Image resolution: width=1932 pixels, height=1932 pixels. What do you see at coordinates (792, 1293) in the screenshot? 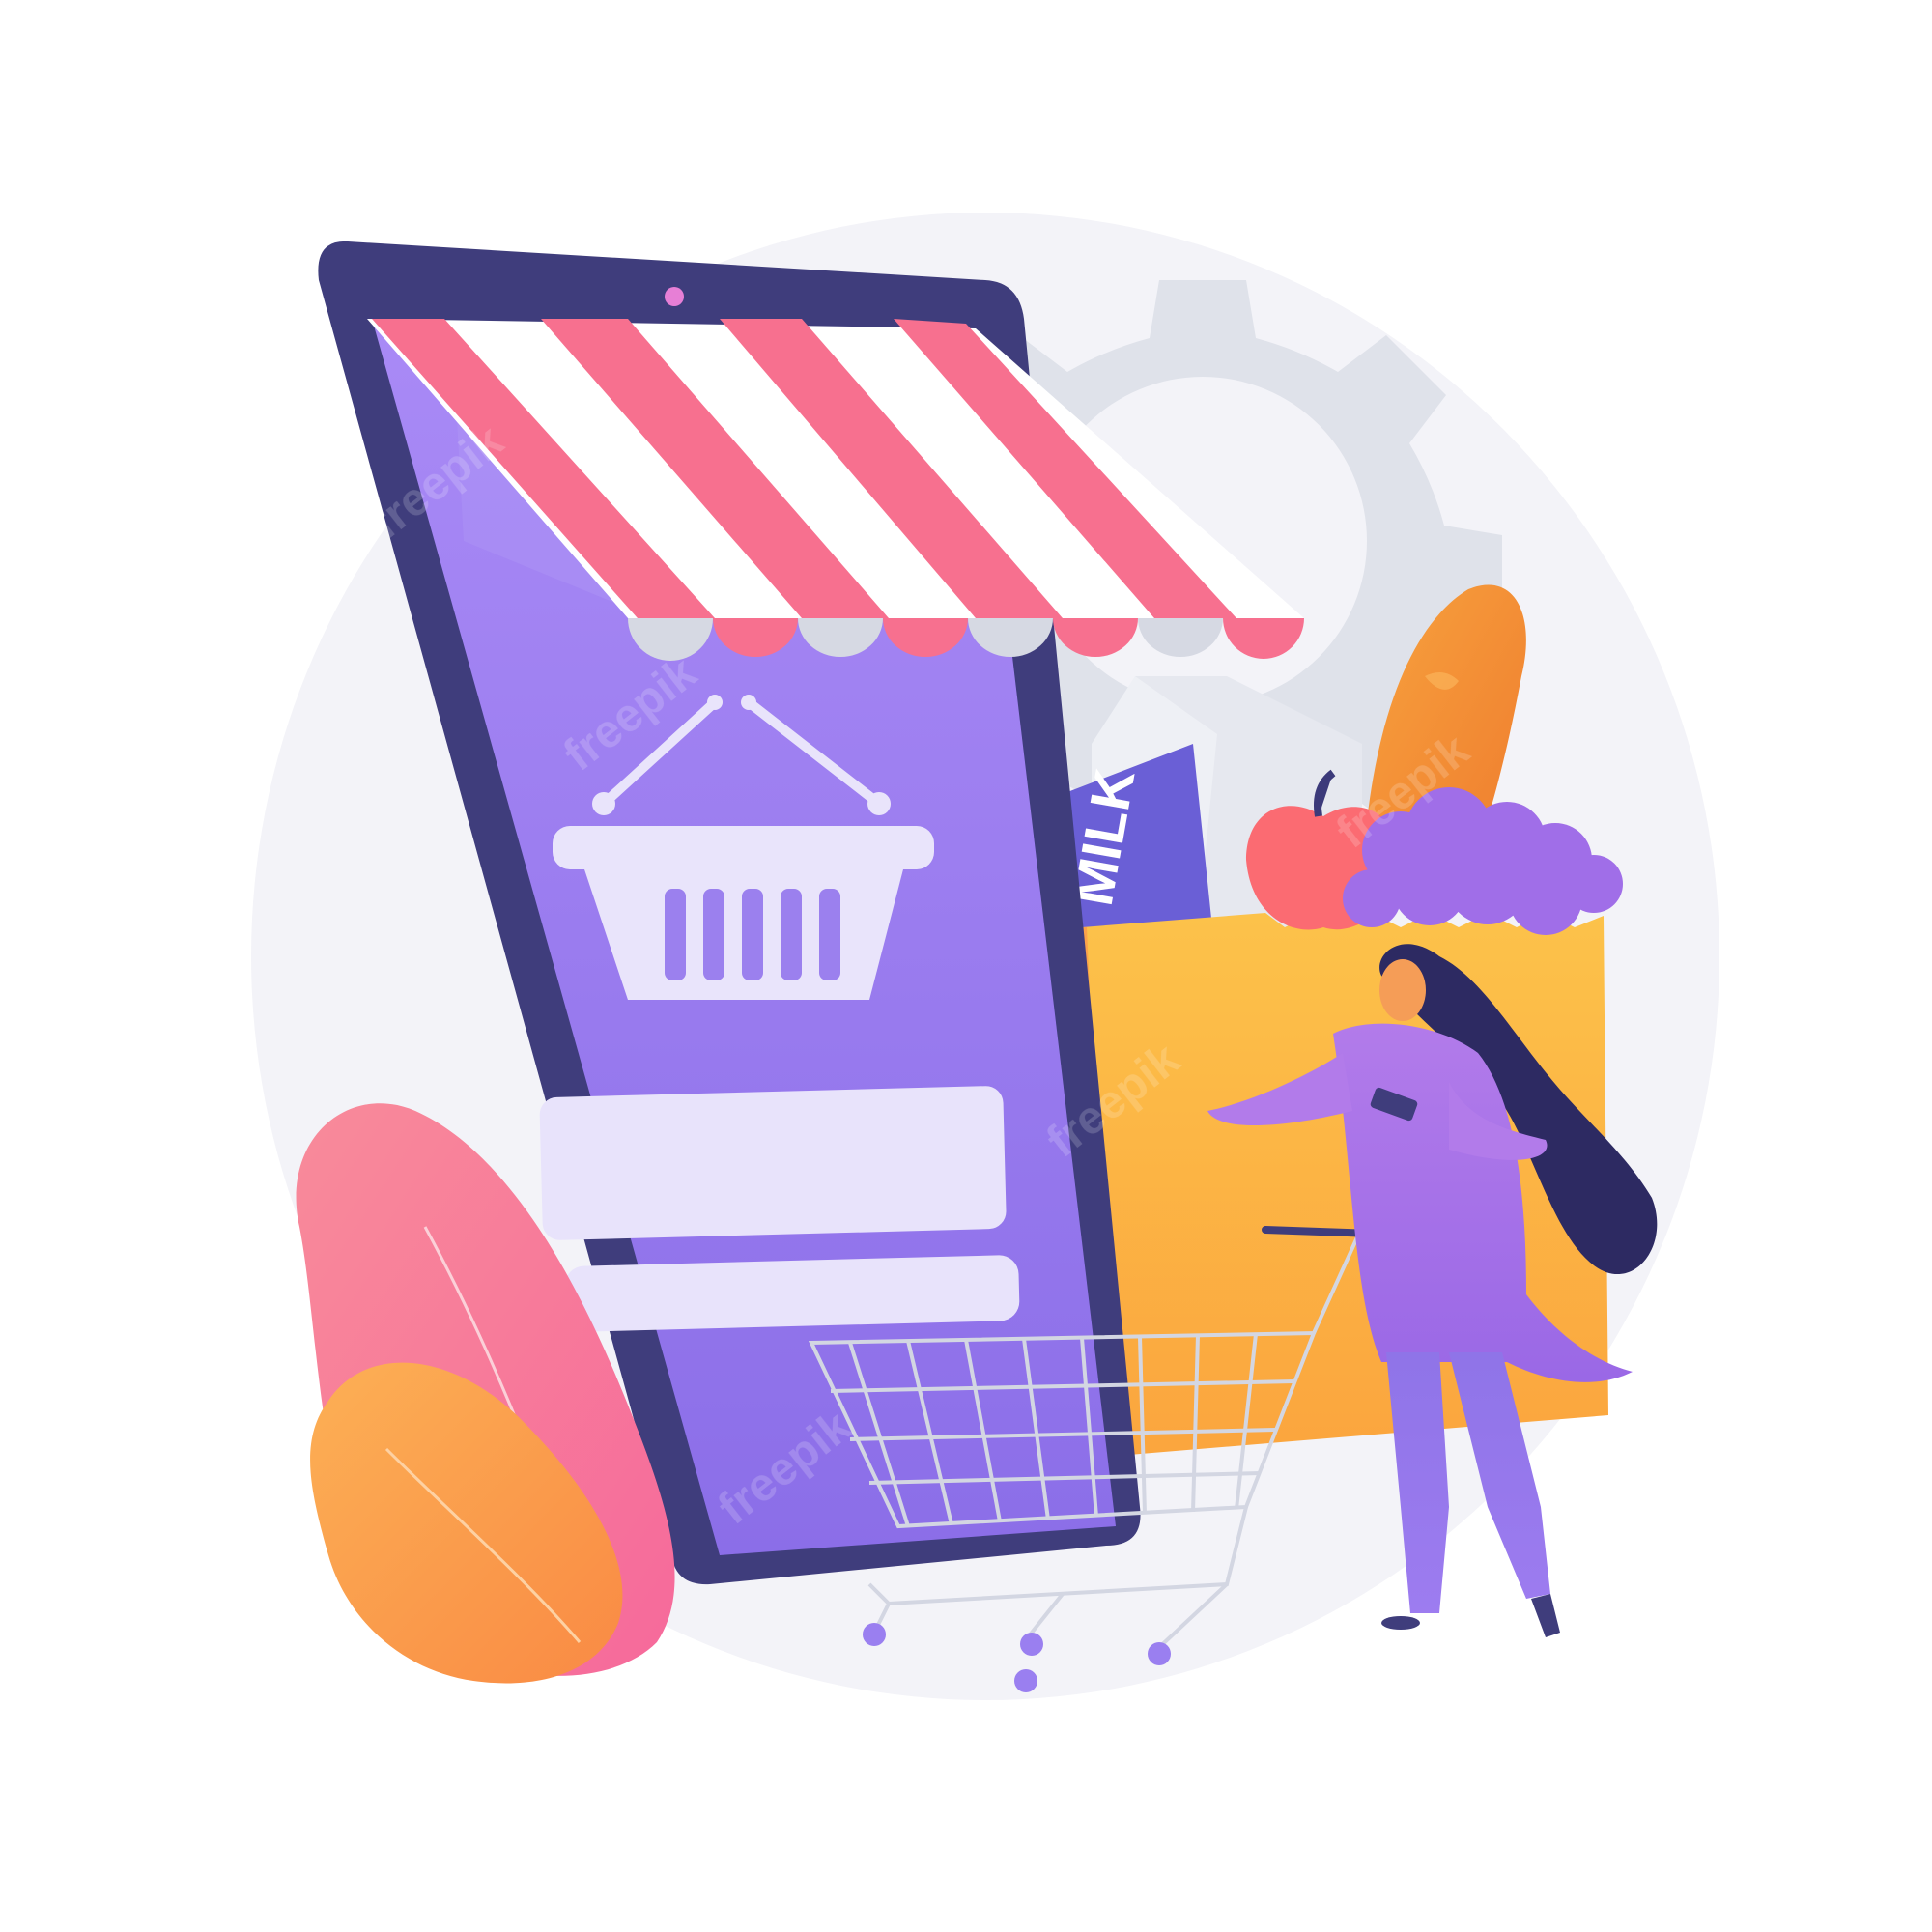
I see `screen-button-bar` at bounding box center [792, 1293].